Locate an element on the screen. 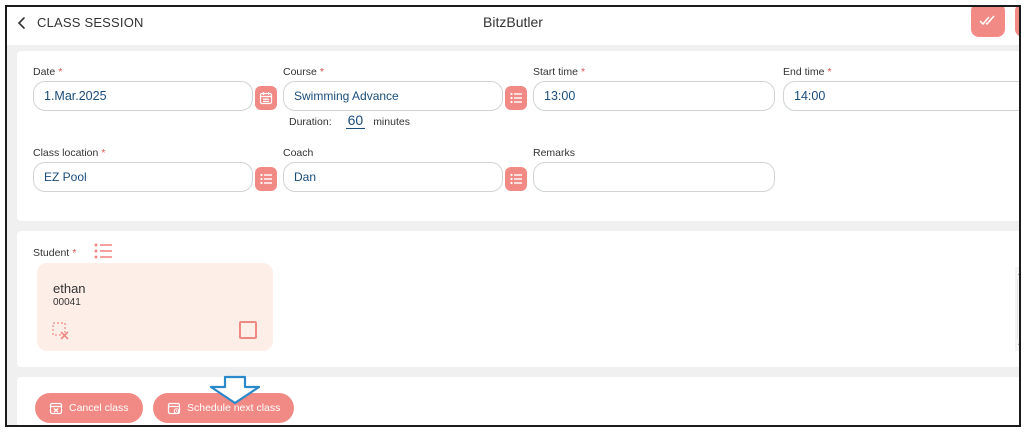  student-select-checkbox is located at coordinates (248, 330).